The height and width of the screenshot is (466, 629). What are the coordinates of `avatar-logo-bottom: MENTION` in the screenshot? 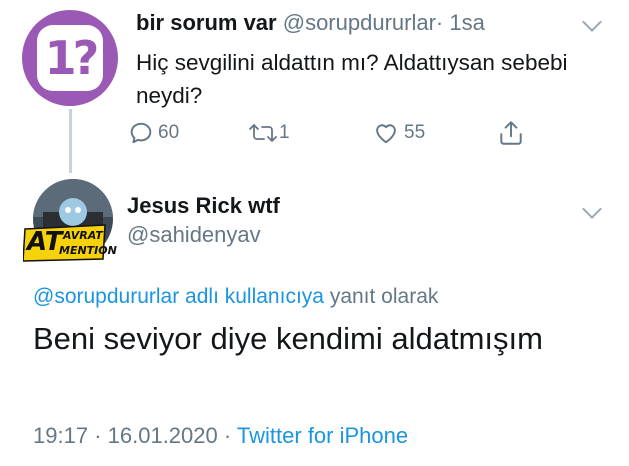 It's located at (88, 250).